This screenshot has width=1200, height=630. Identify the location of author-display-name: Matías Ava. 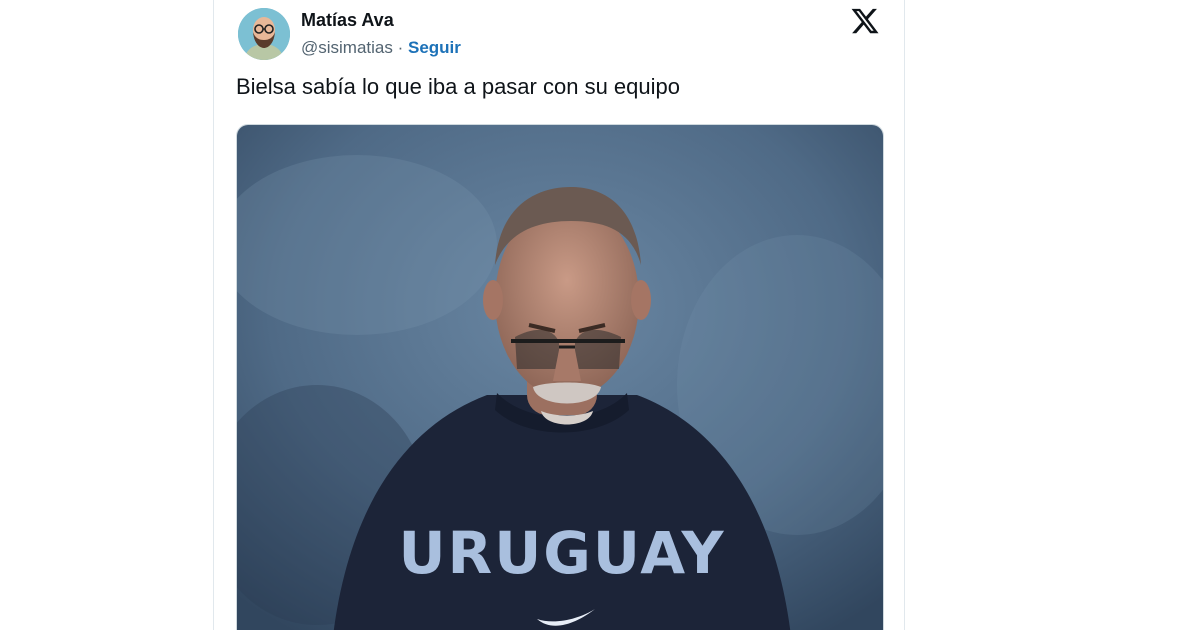
(347, 20).